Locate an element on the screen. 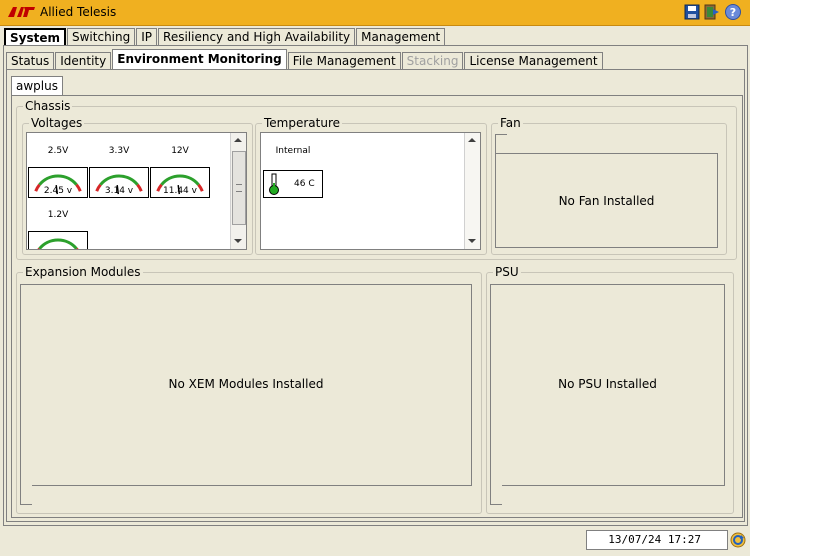  help-icon: ? is located at coordinates (733, 12).